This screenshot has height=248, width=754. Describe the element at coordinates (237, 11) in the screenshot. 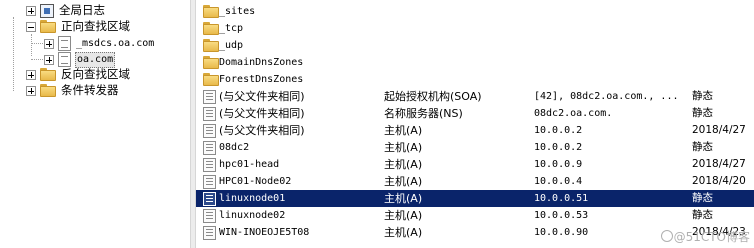

I see `folder-name: _sites` at that location.